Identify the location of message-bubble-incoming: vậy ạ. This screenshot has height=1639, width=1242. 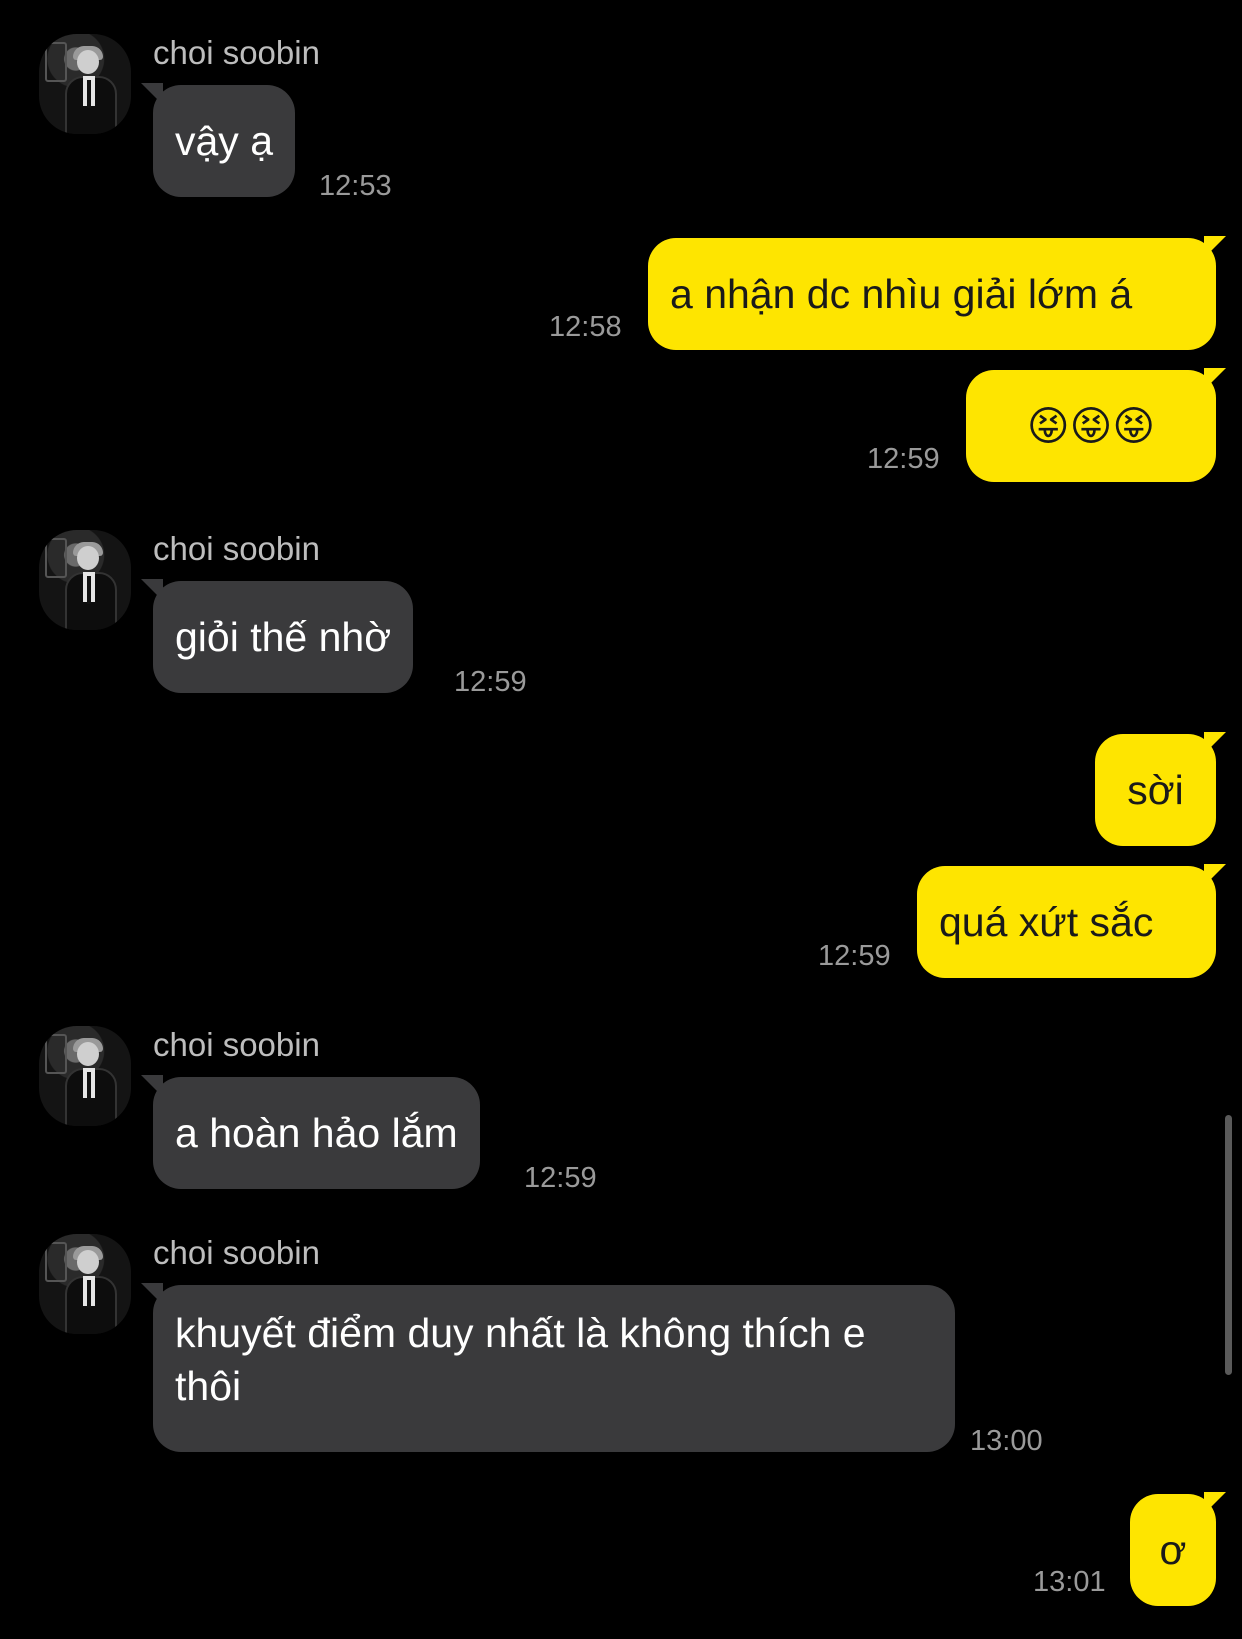
(218, 140).